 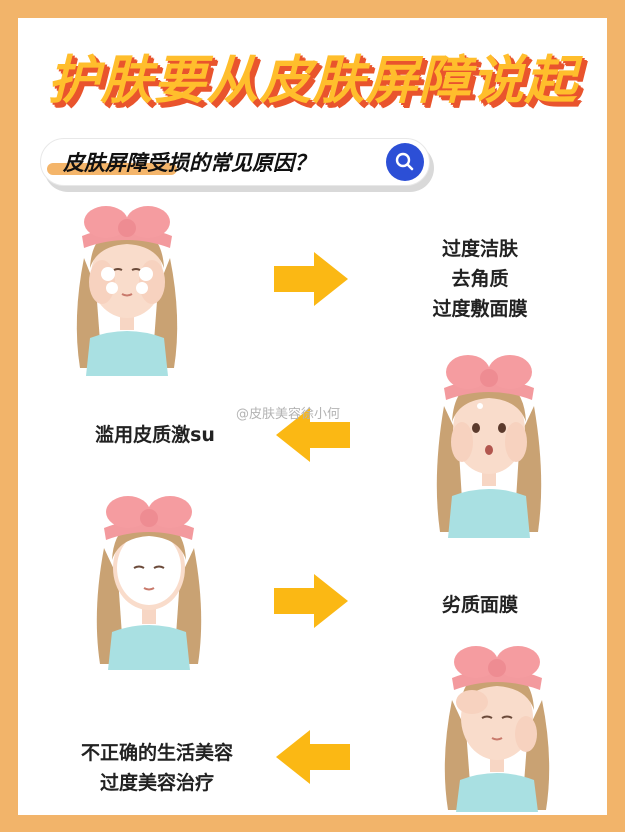 What do you see at coordinates (189, 163) in the screenshot?
I see `question-text: 皮肤屏障受损的常见原因？` at bounding box center [189, 163].